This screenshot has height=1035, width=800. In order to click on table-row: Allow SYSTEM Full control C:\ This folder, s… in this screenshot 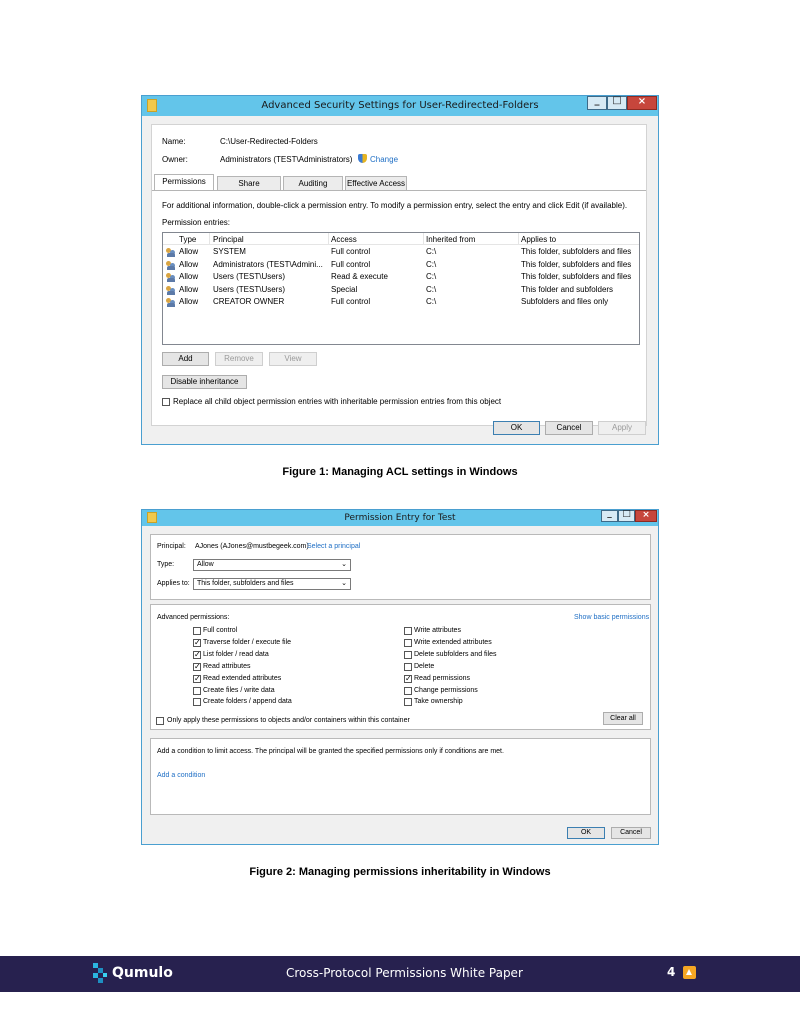, I will do `click(401, 252)`.